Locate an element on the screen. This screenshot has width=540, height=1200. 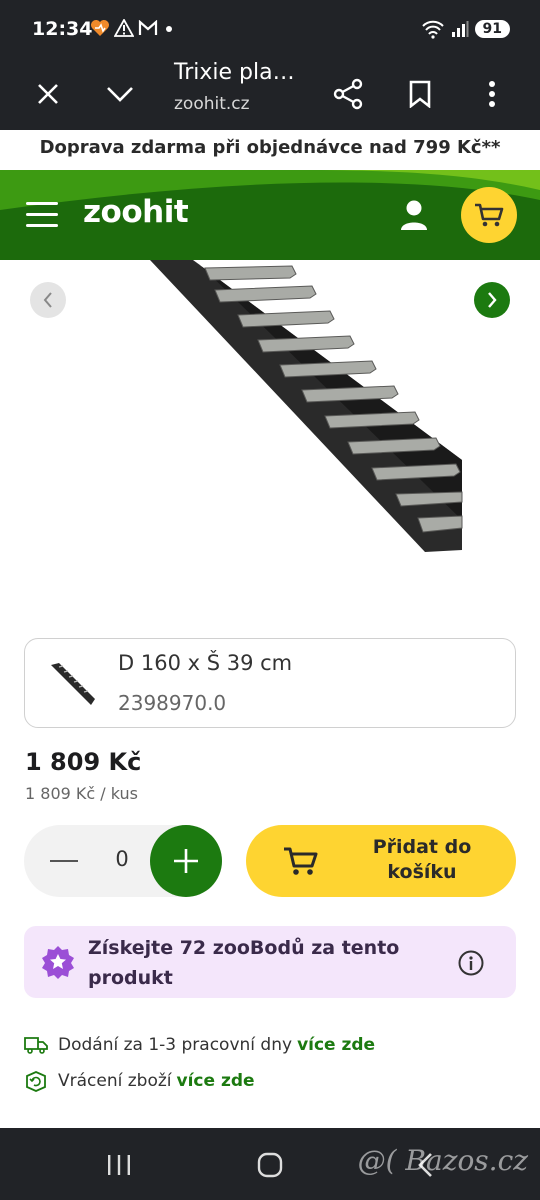
gmail-icon is located at coordinates (148, 27).